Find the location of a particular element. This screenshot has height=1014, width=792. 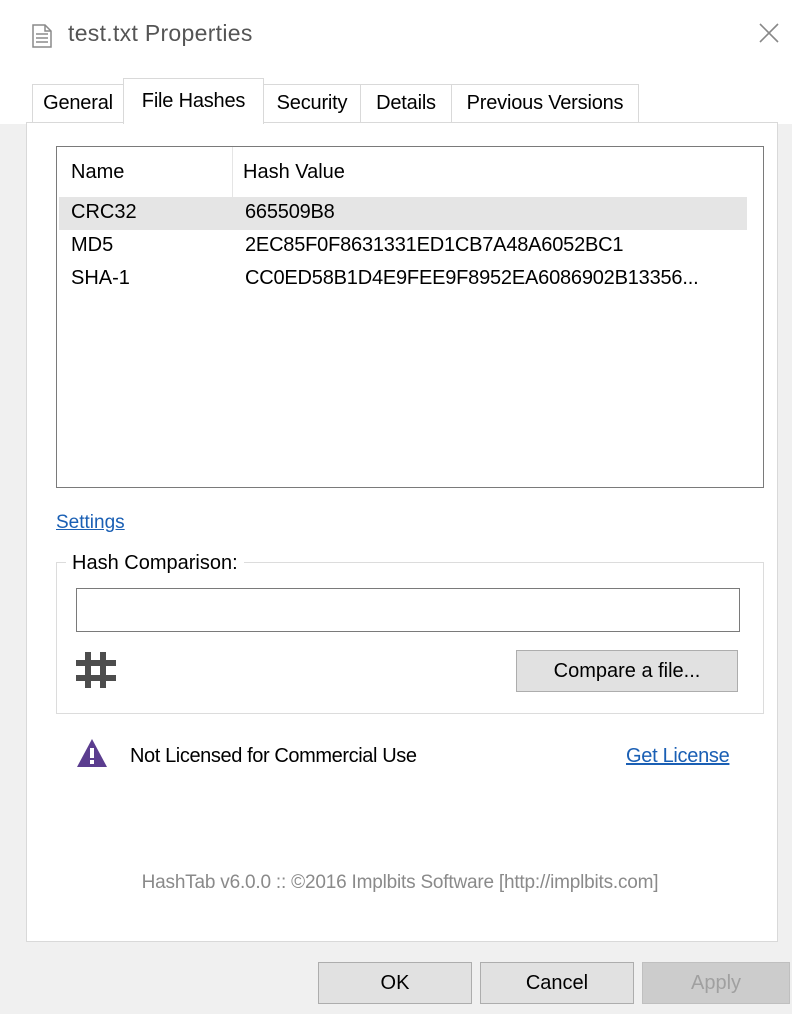

get-license-link: Get License is located at coordinates (678, 756).